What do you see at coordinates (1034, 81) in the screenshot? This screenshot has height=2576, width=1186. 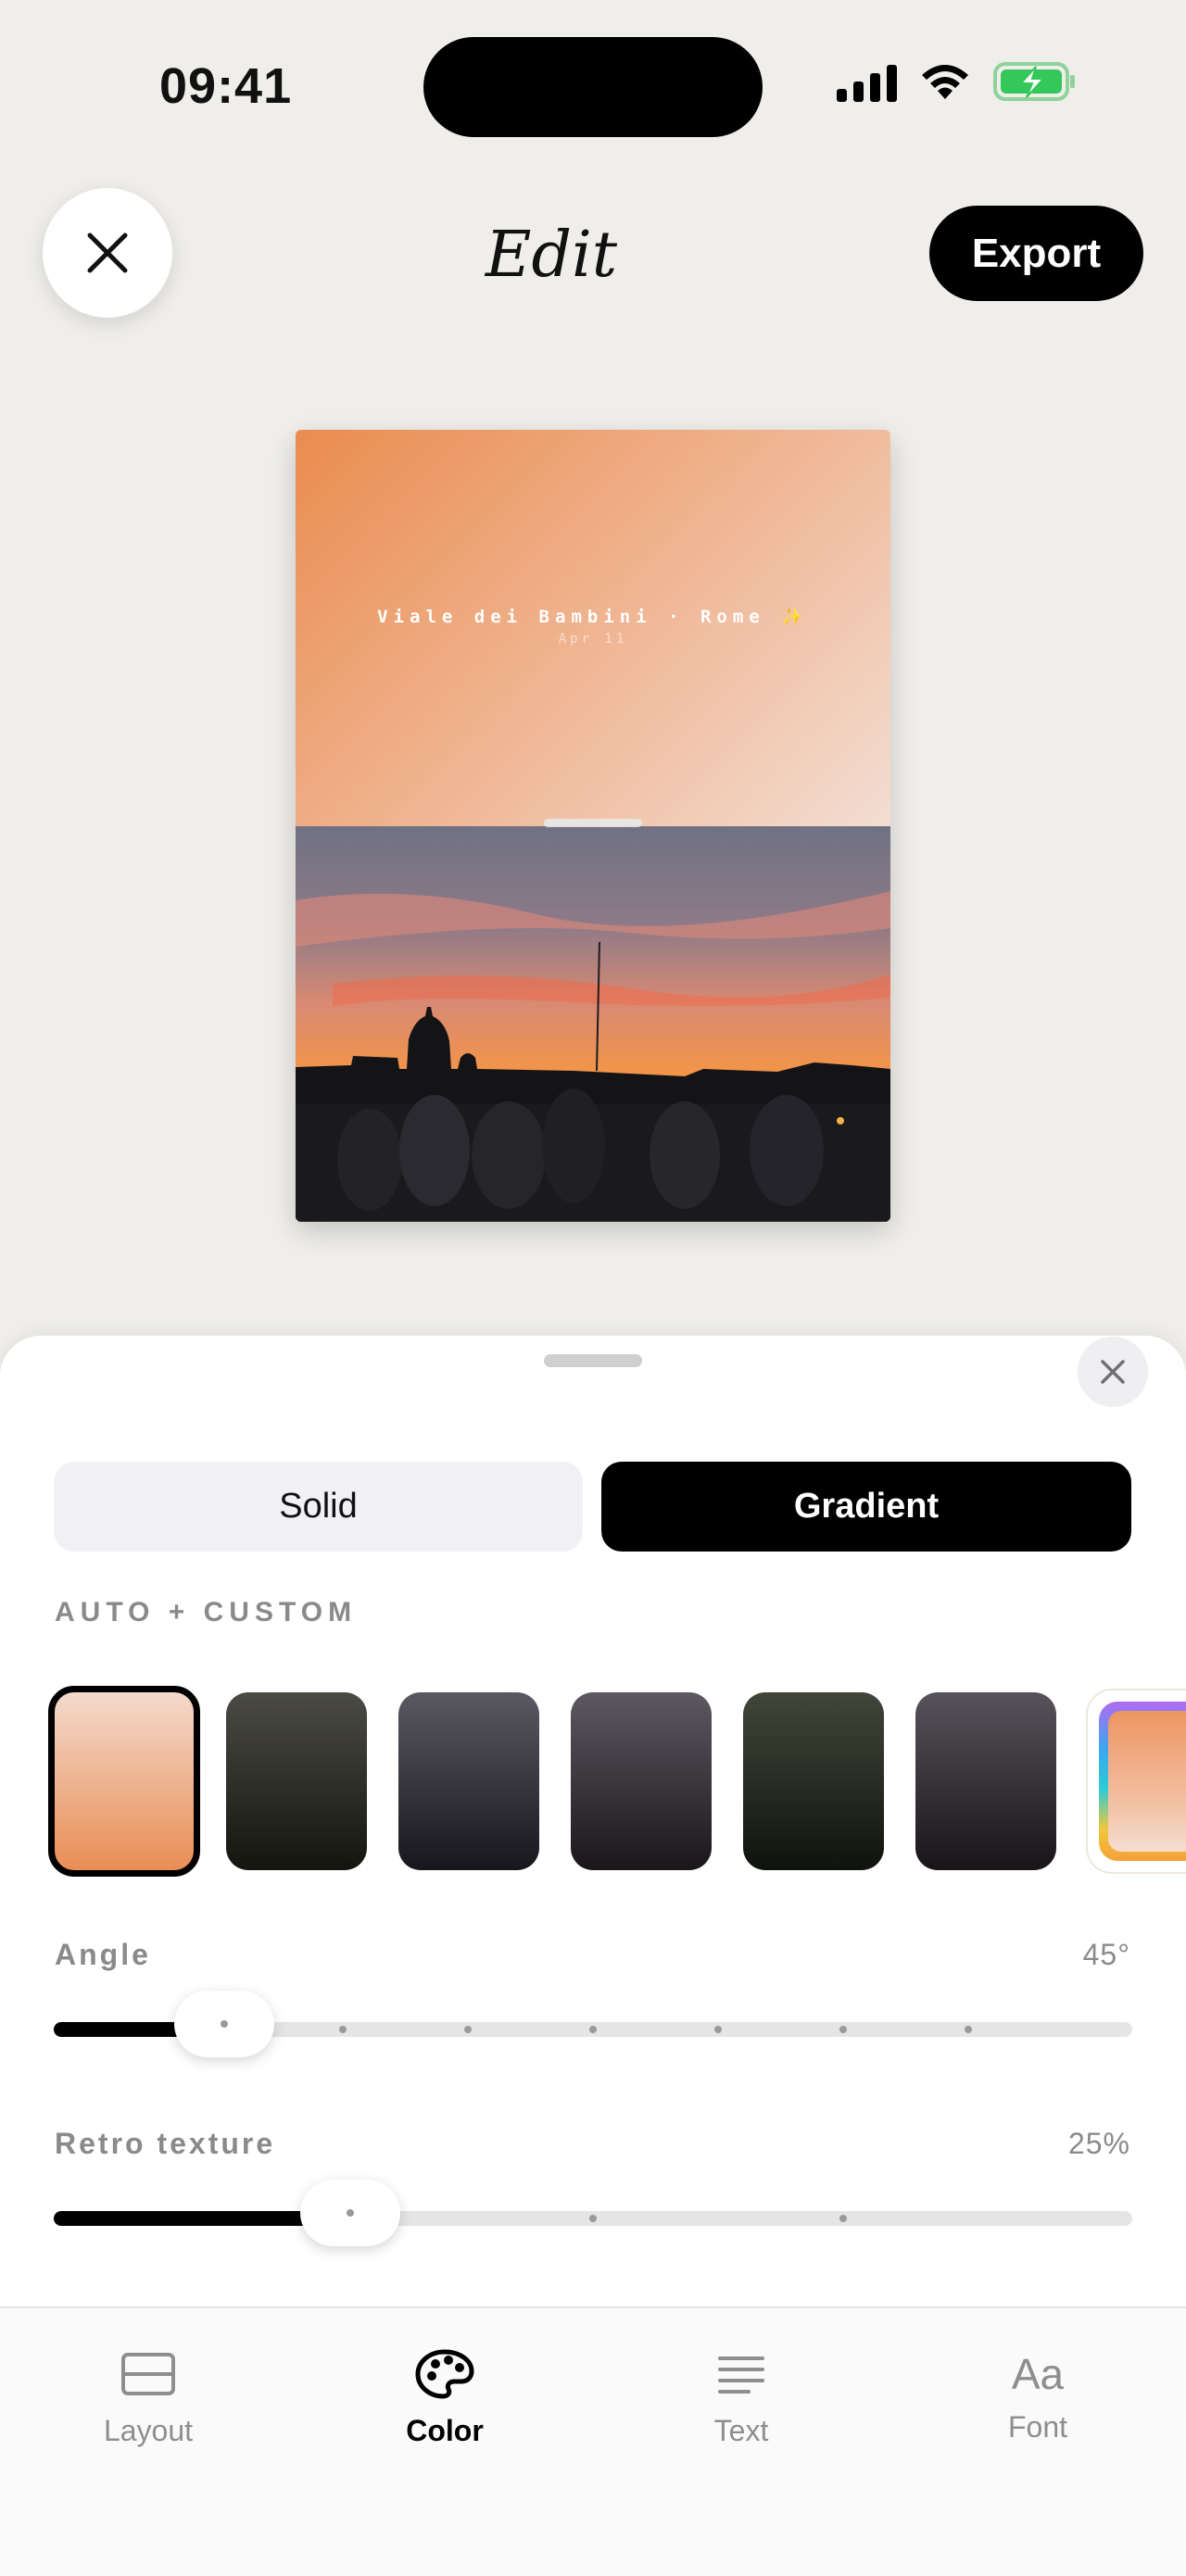 I see `battery-charging-icon` at bounding box center [1034, 81].